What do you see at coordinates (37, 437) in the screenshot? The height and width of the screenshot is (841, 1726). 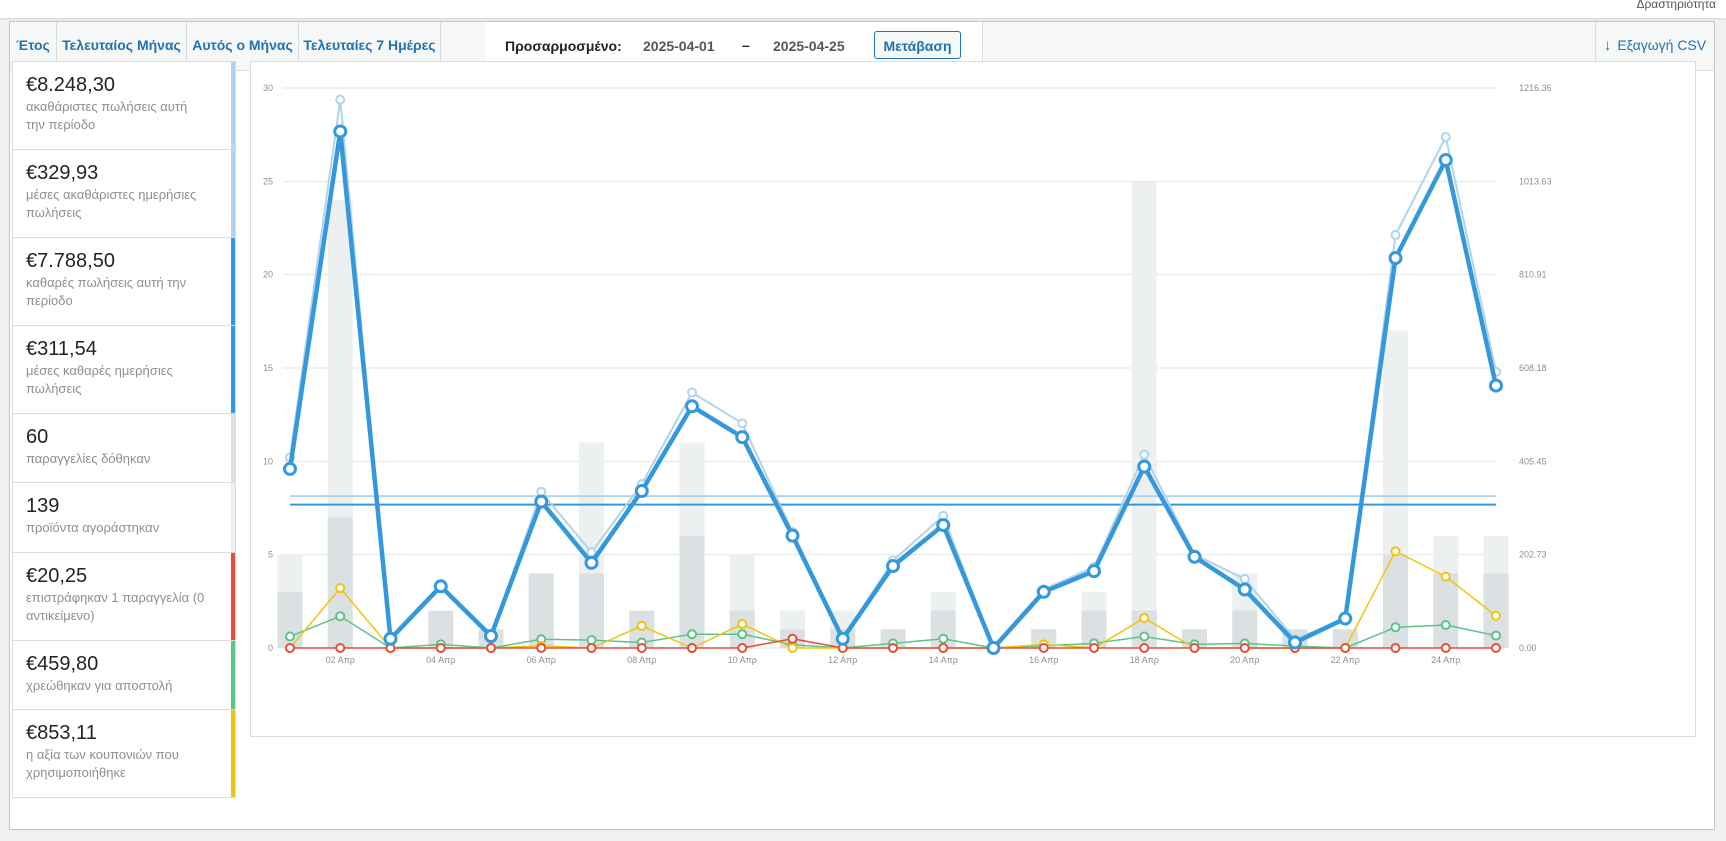 I see `legend-amount: 60` at bounding box center [37, 437].